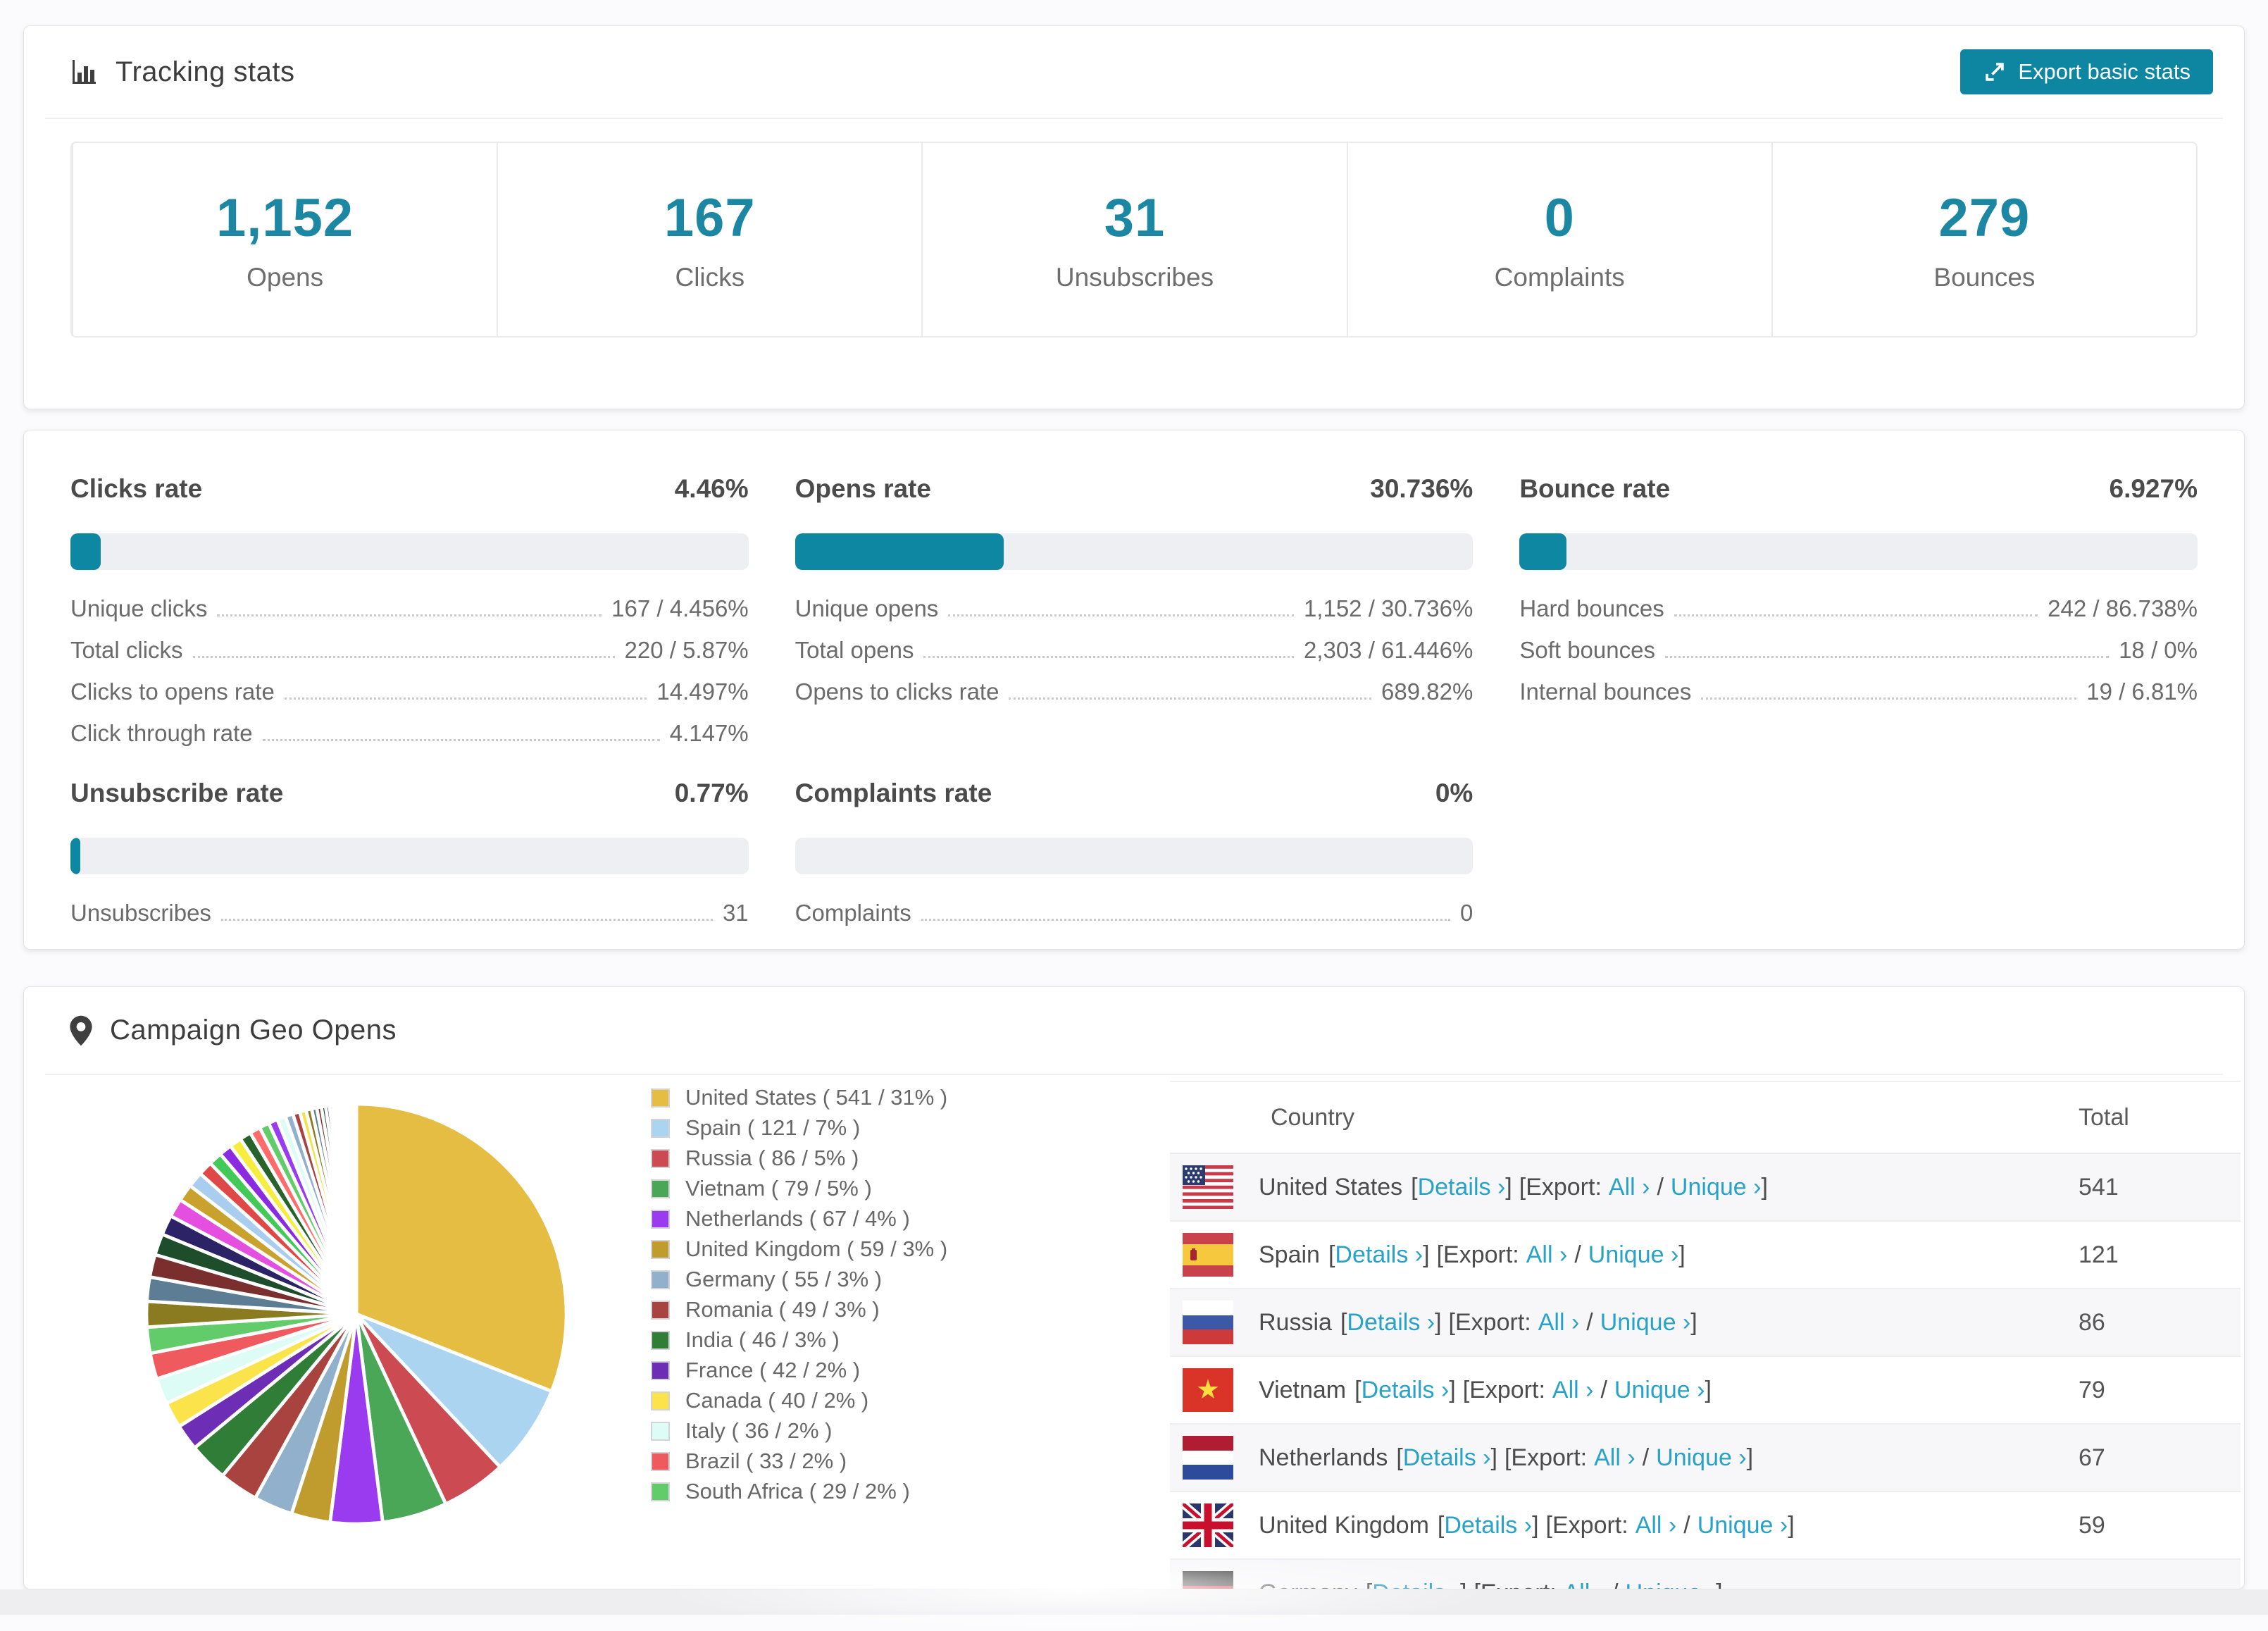 This screenshot has width=2268, height=1631. I want to click on legend-label: Germany ( 55 / 3% ), so click(784, 1280).